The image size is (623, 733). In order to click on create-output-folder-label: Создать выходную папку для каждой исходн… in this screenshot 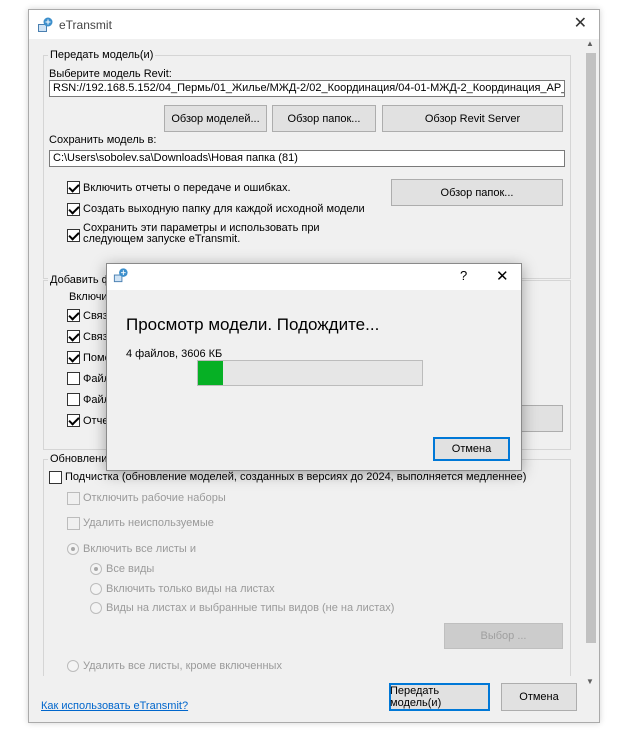, I will do `click(224, 209)`.